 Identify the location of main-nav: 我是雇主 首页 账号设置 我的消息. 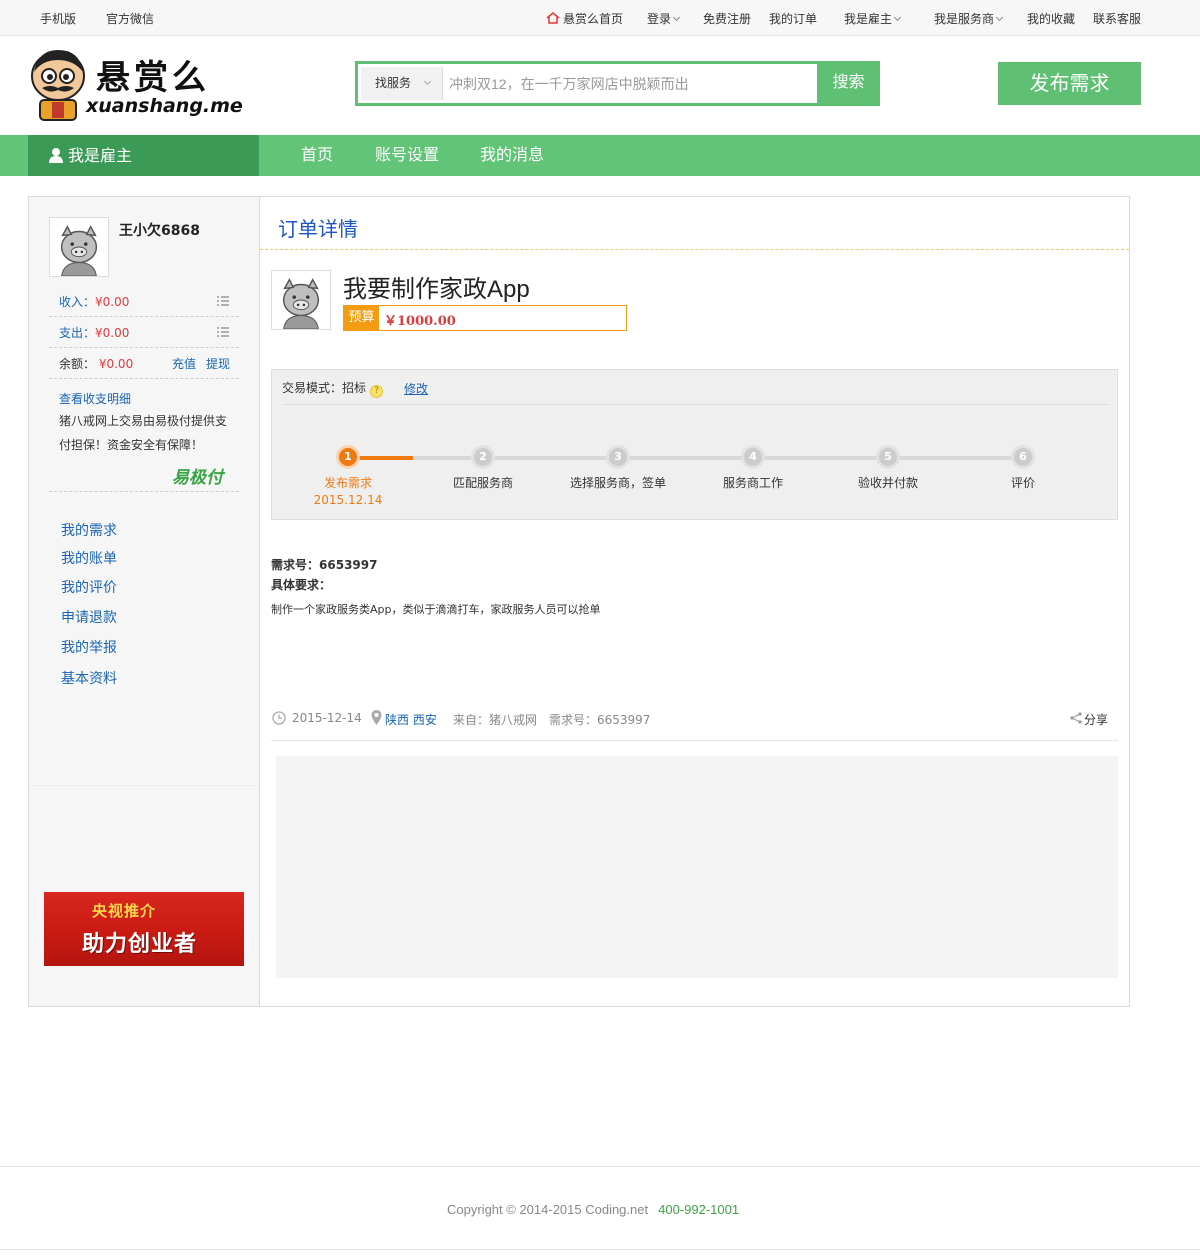
(600, 155).